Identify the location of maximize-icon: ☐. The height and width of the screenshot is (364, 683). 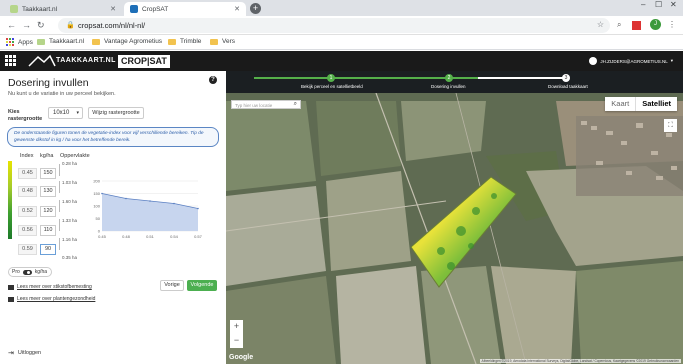
(658, 4).